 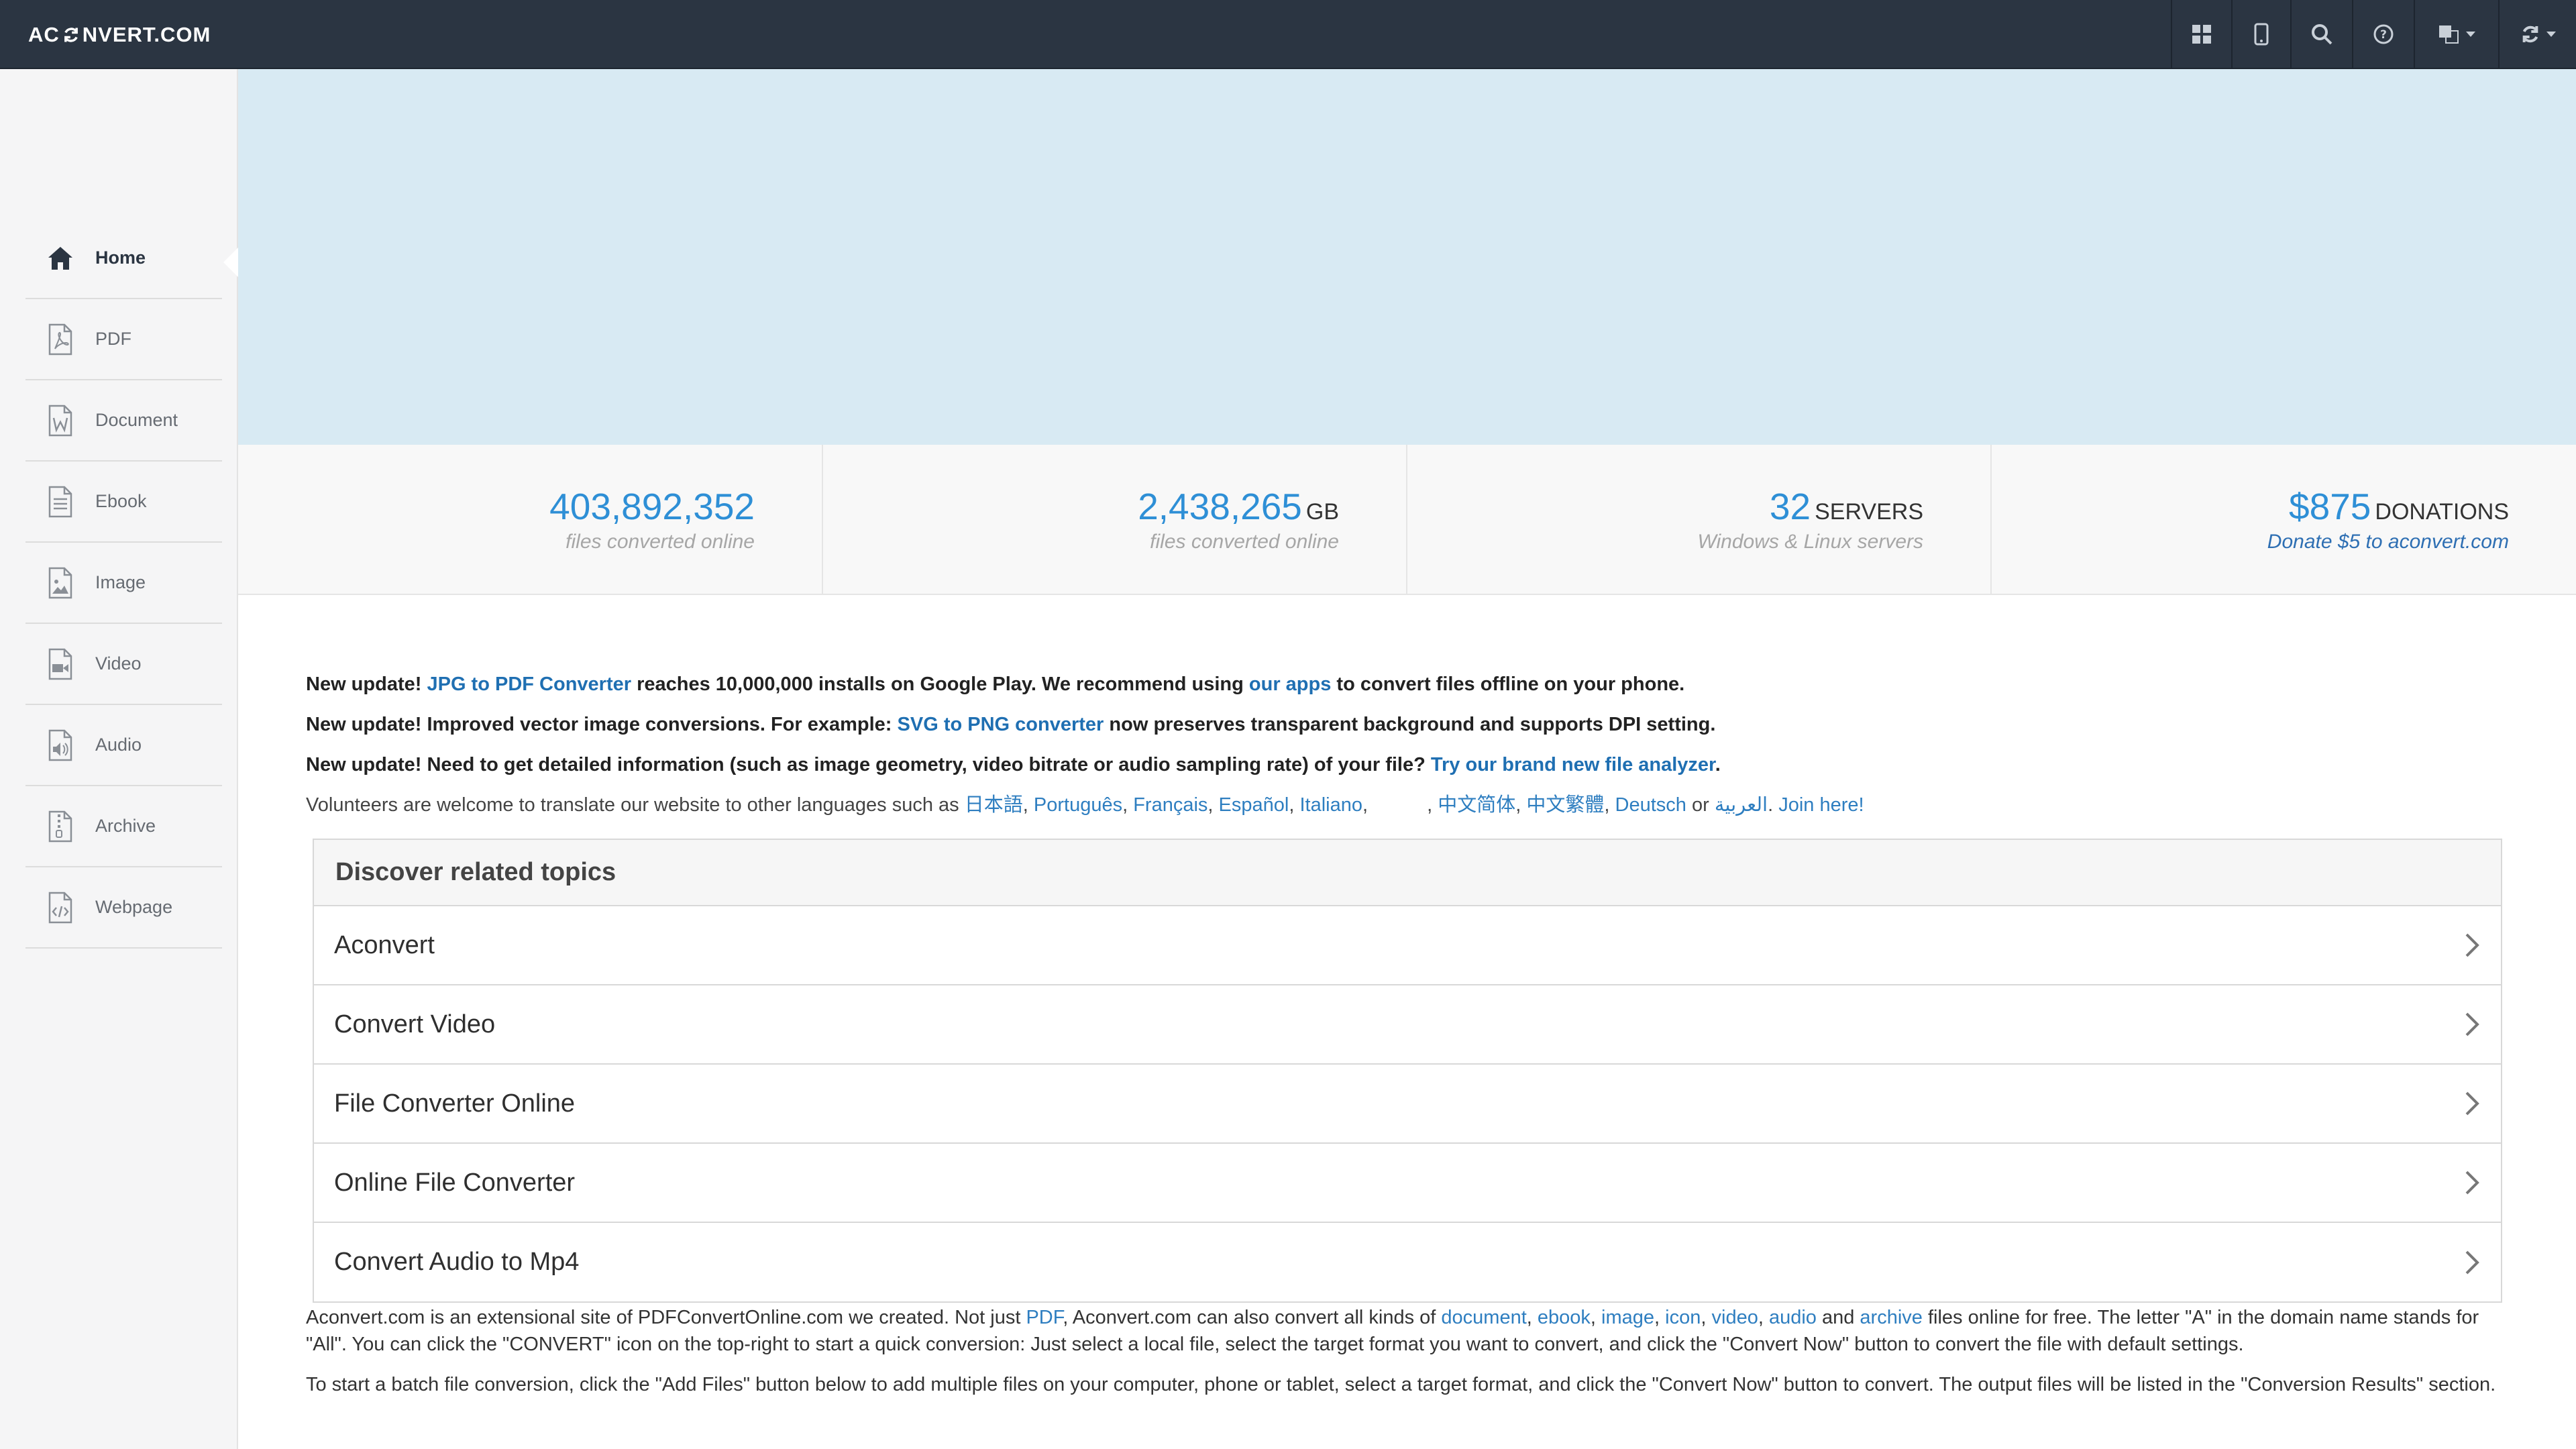 What do you see at coordinates (113, 339) in the screenshot?
I see `sidebar-item-label: PDF` at bounding box center [113, 339].